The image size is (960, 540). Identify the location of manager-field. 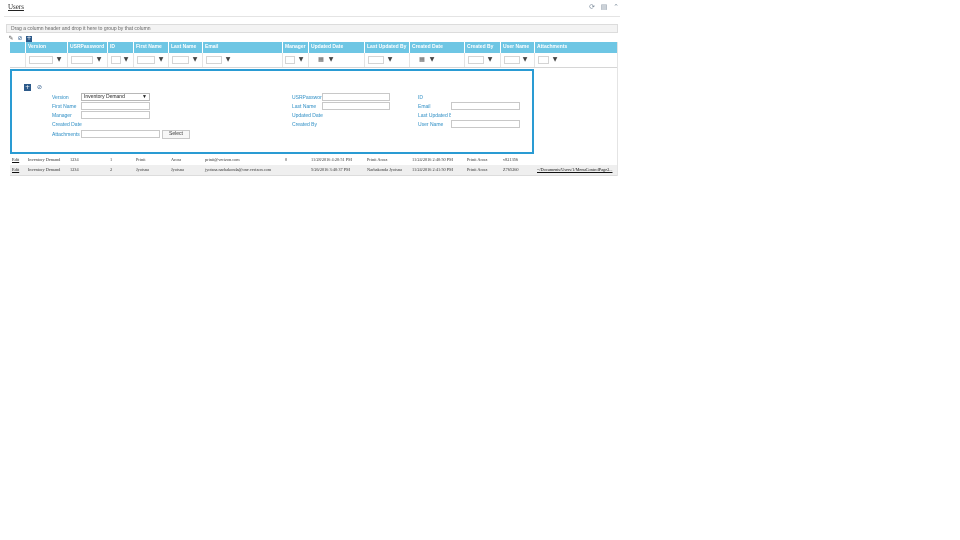
(115, 115).